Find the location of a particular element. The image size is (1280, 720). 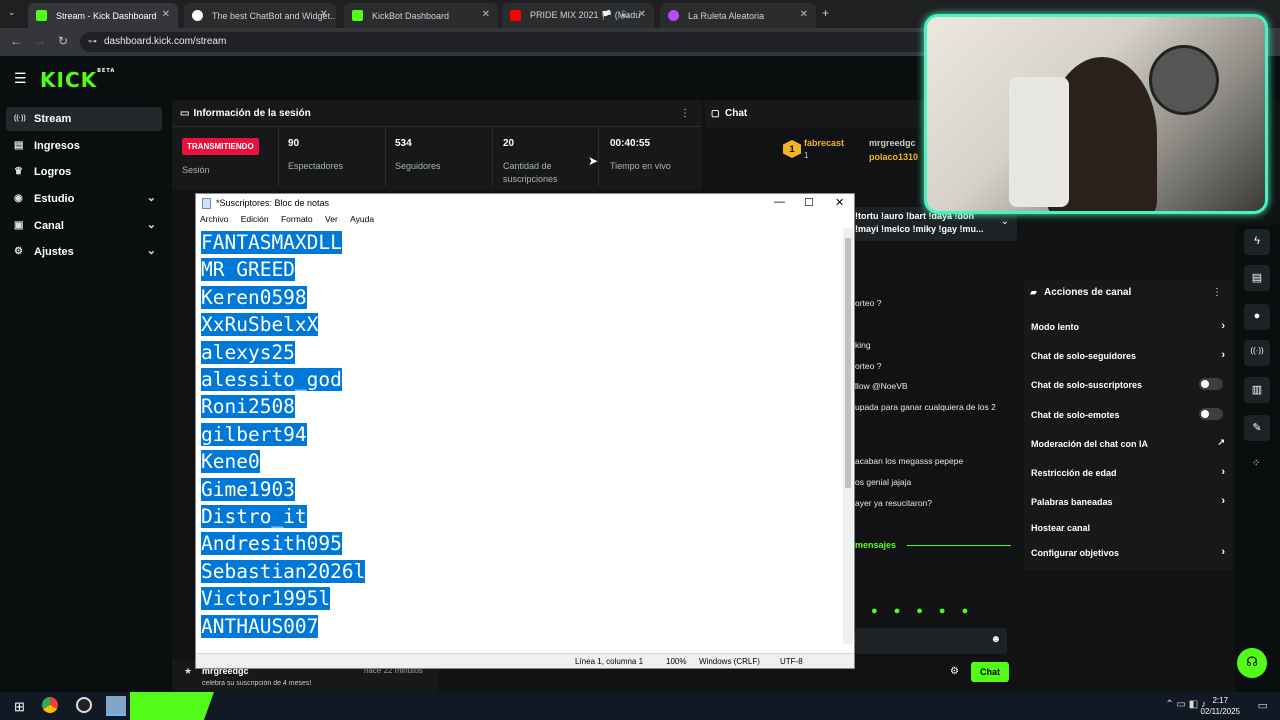

url-field: ⊶ dashboard.kick.com/stream is located at coordinates (510, 42).